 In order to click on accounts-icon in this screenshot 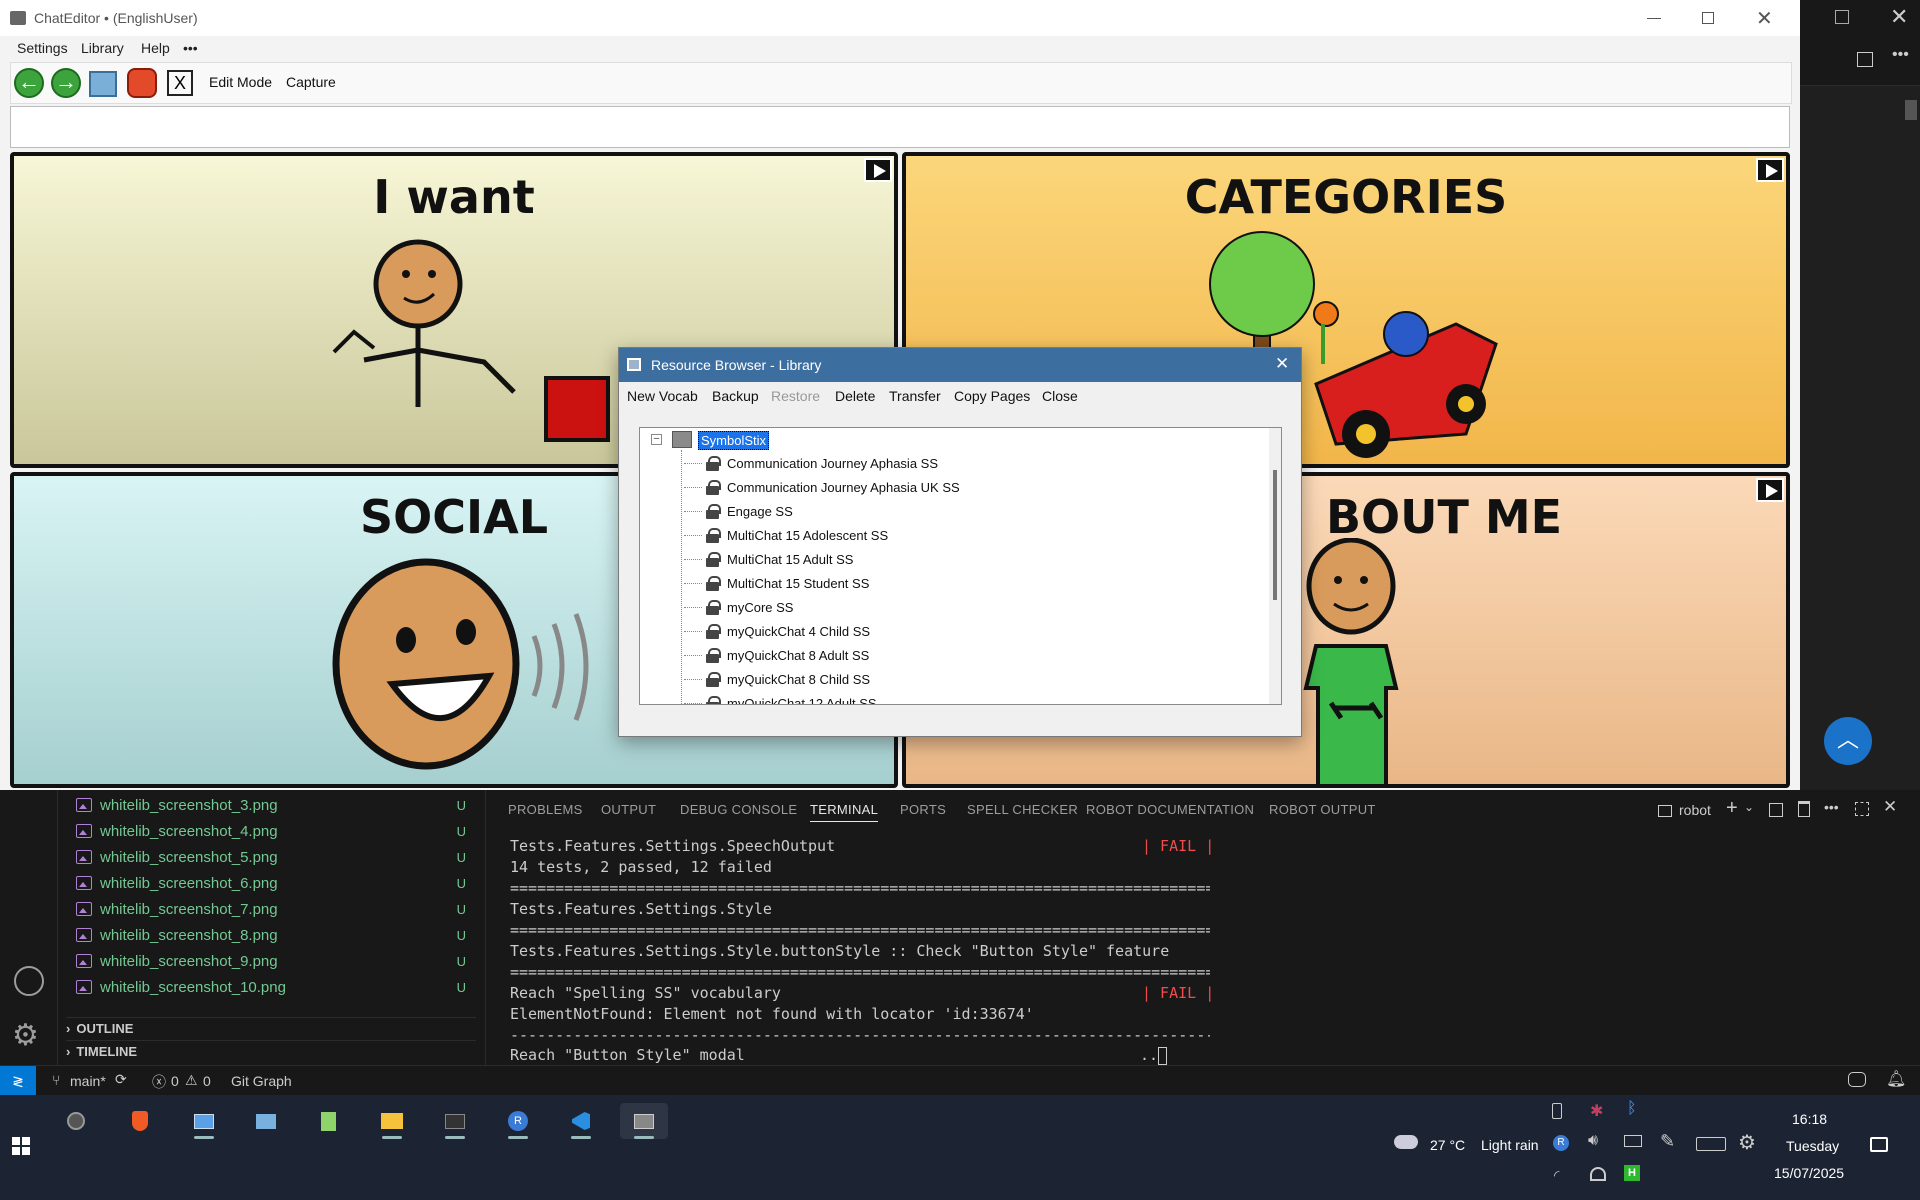, I will do `click(29, 981)`.